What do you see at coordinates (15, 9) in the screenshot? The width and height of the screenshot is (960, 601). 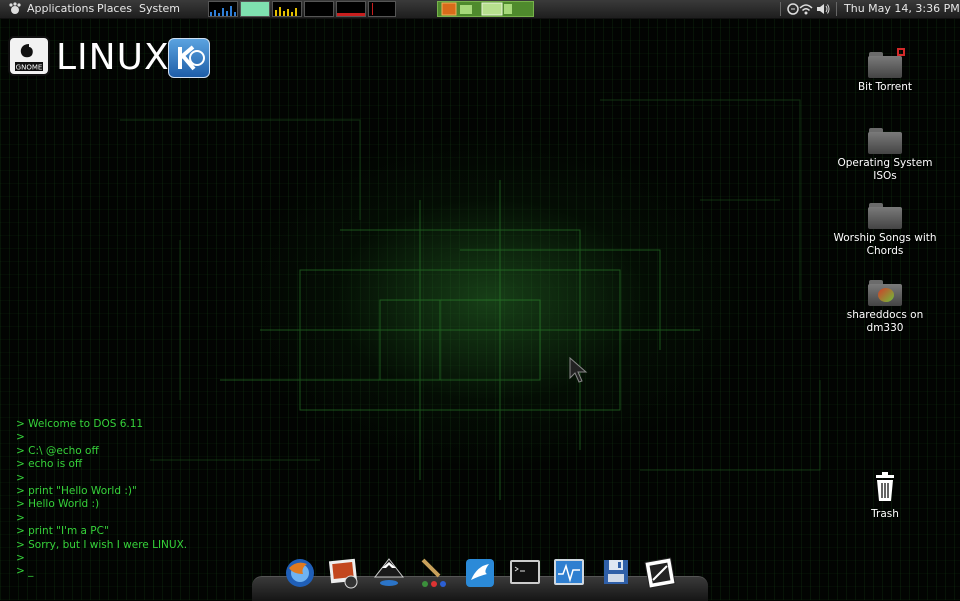 I see `gnome-foot-icon` at bounding box center [15, 9].